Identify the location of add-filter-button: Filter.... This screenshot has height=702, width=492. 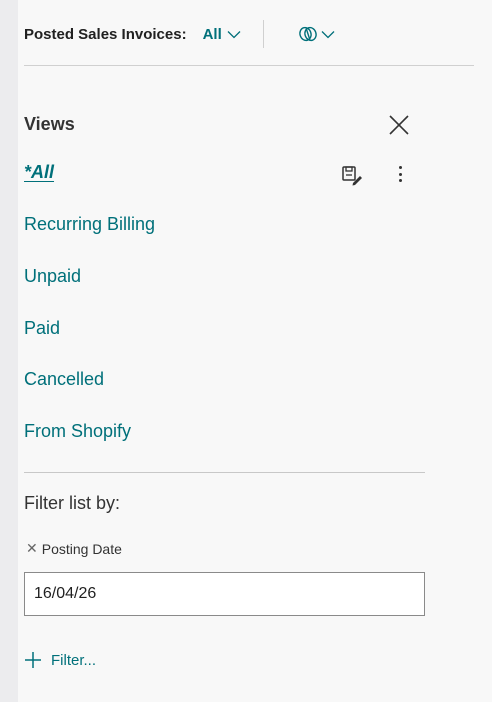
(60, 660).